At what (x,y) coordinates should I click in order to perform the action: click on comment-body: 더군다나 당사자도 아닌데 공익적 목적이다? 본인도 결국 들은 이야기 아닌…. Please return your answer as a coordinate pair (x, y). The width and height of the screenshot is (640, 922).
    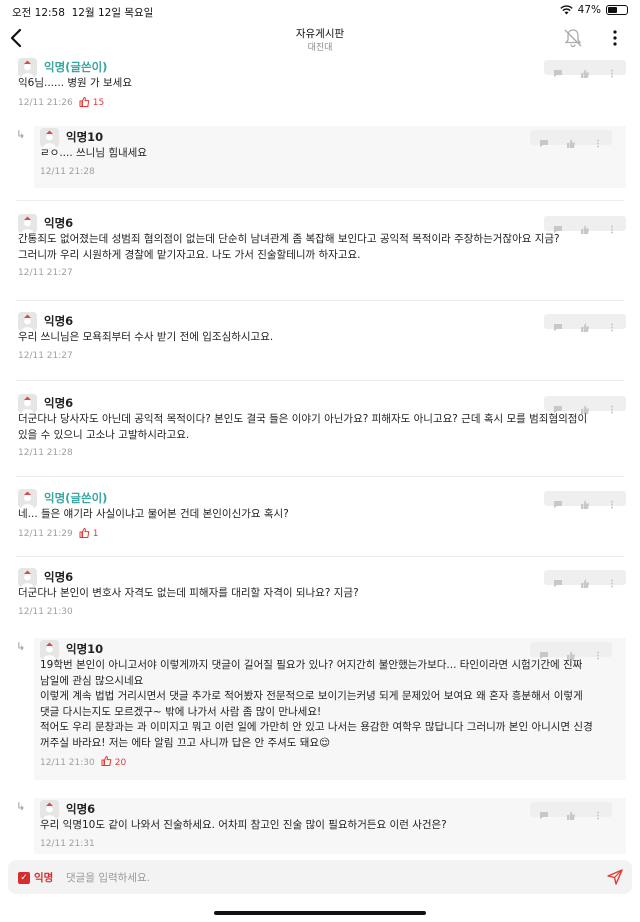
    Looking at the image, I should click on (302, 427).